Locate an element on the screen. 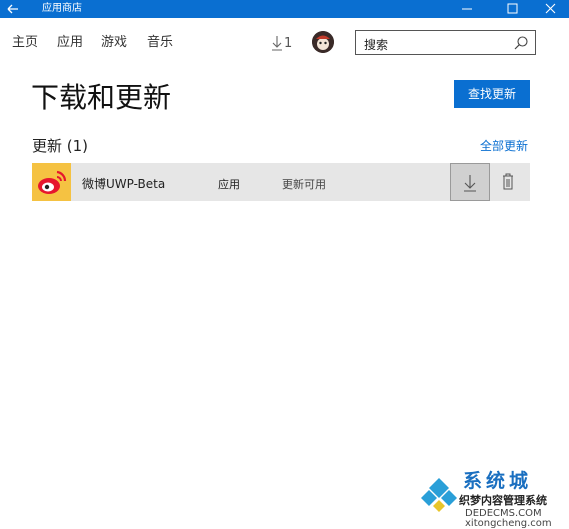 This screenshot has width=569, height=529. page-title: 下载和更新 is located at coordinates (101, 97).